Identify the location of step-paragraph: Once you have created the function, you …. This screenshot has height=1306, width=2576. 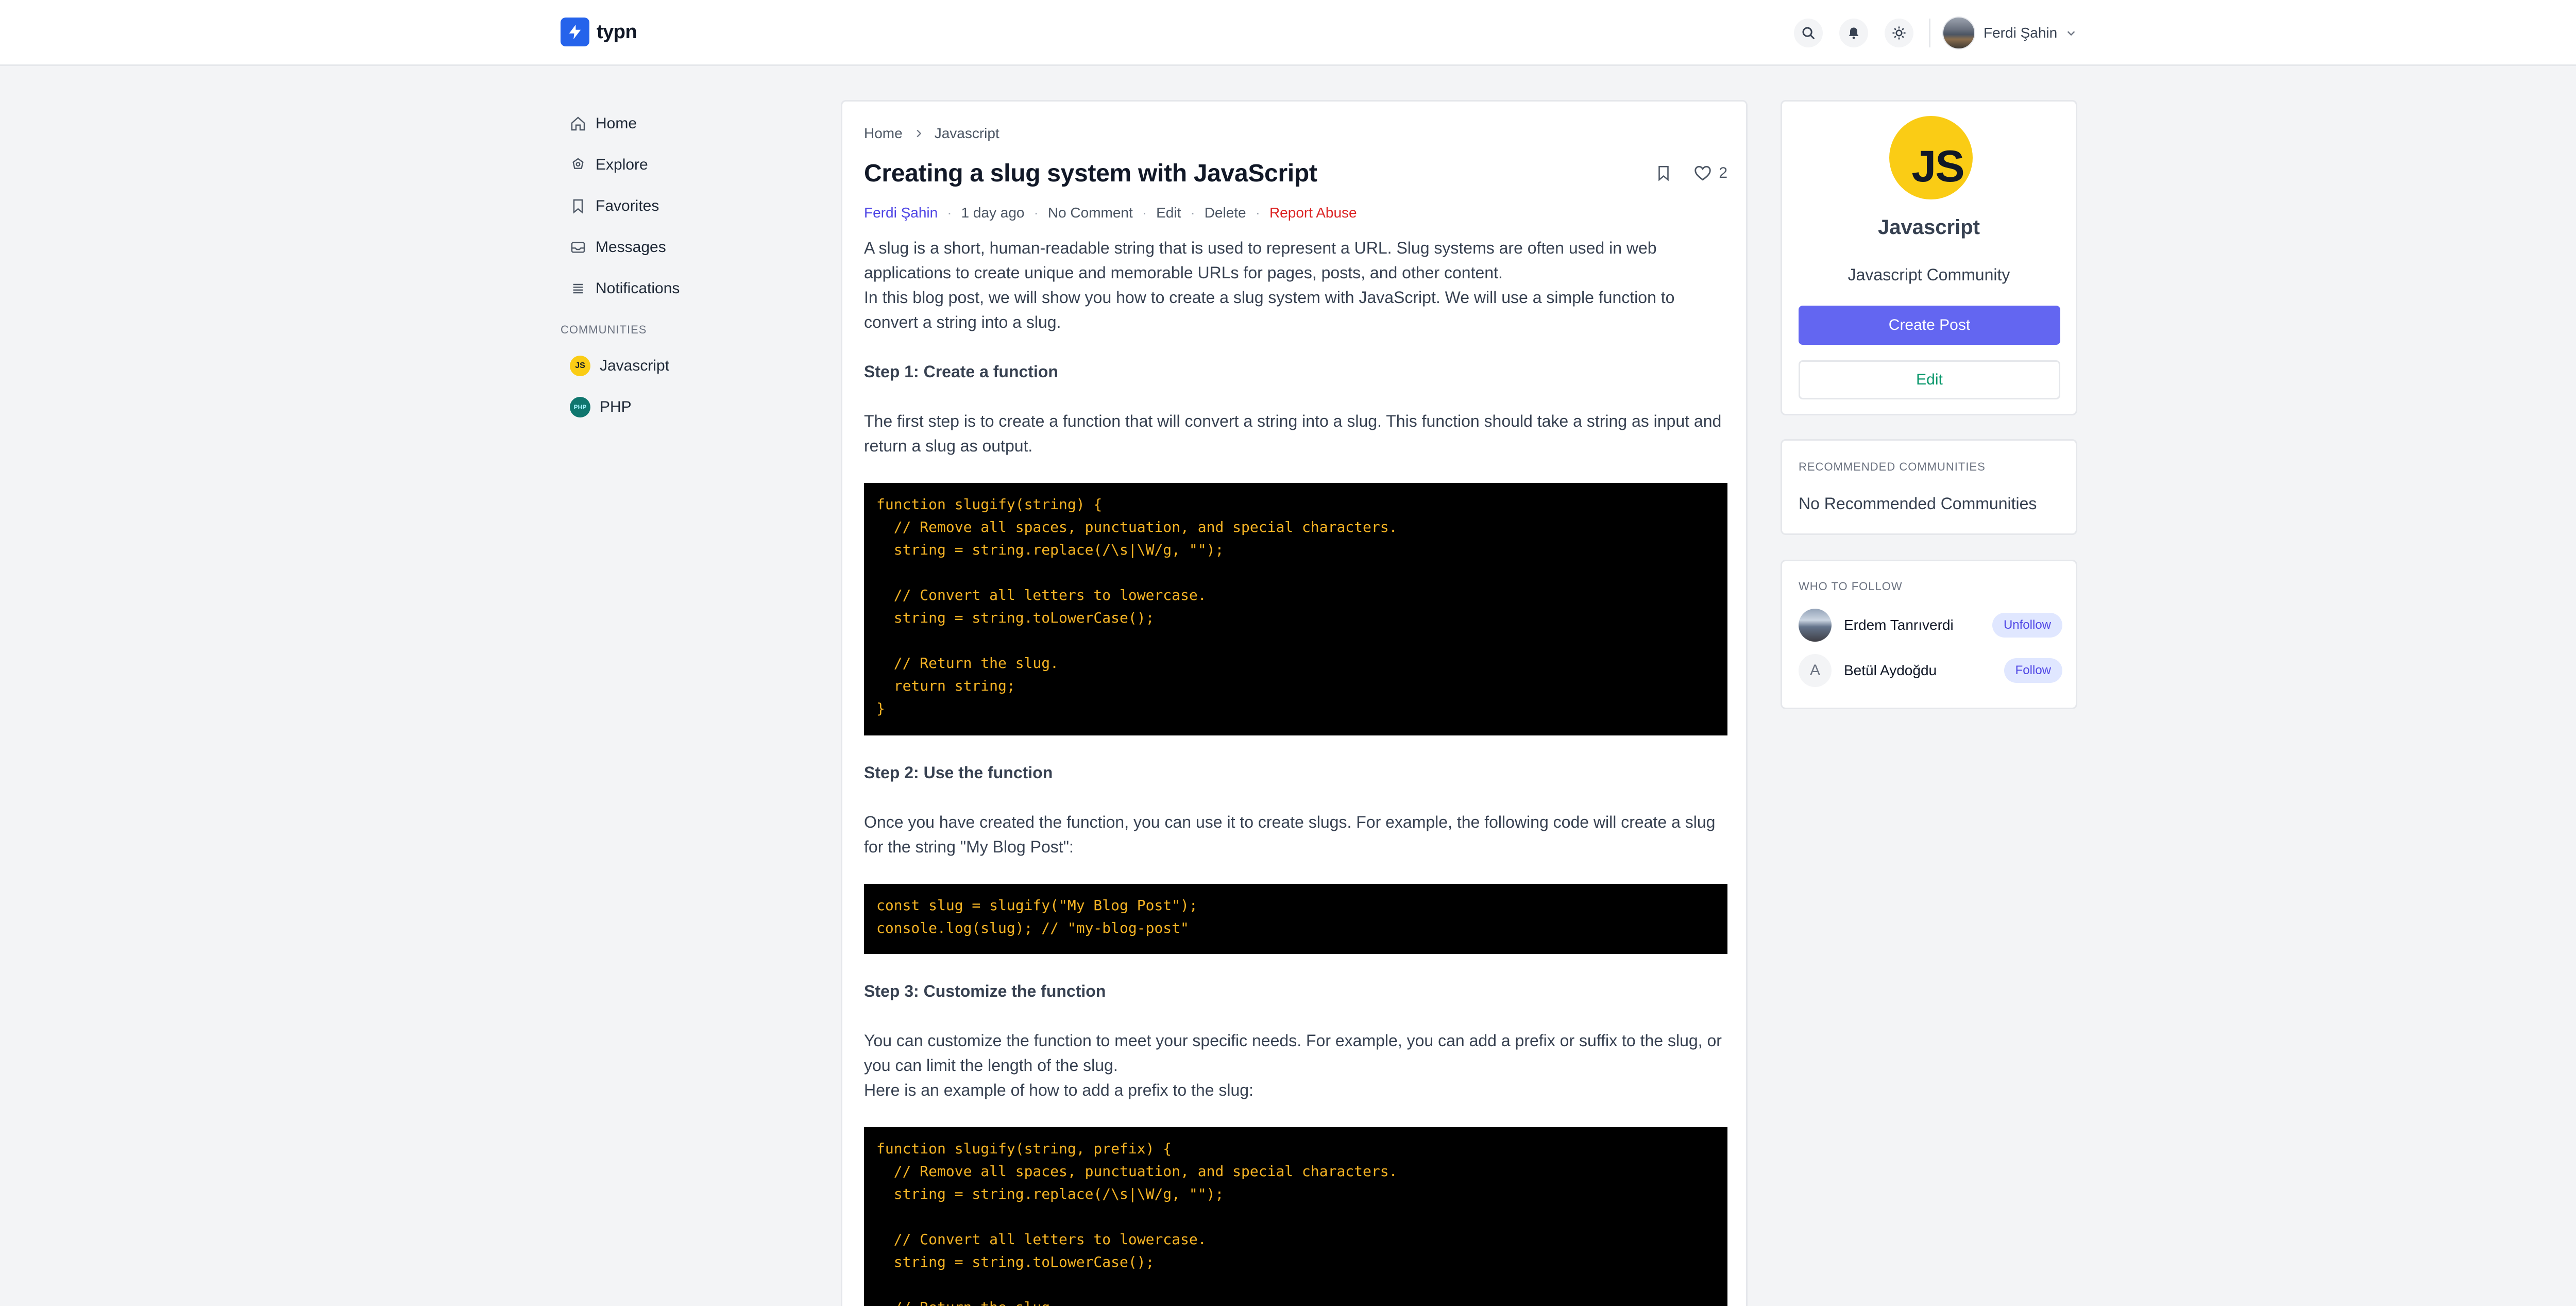
(1290, 834).